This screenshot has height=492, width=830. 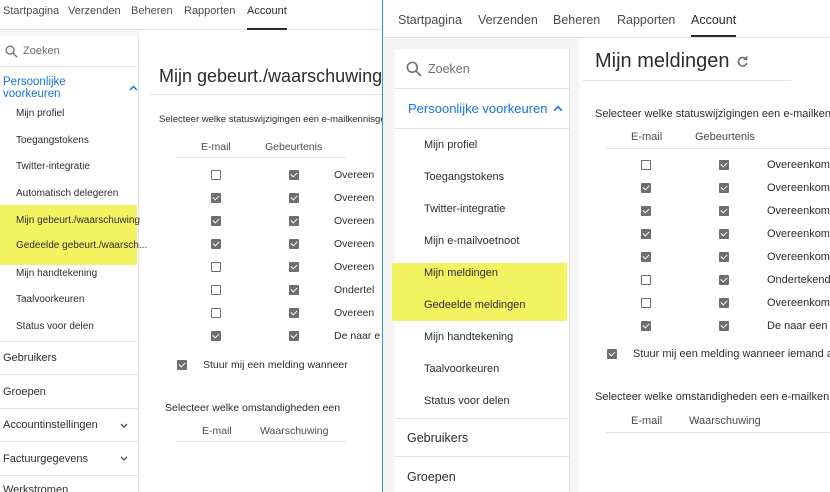 What do you see at coordinates (69, 483) in the screenshot?
I see `sidebar-group-werkstromen: Werkstromen` at bounding box center [69, 483].